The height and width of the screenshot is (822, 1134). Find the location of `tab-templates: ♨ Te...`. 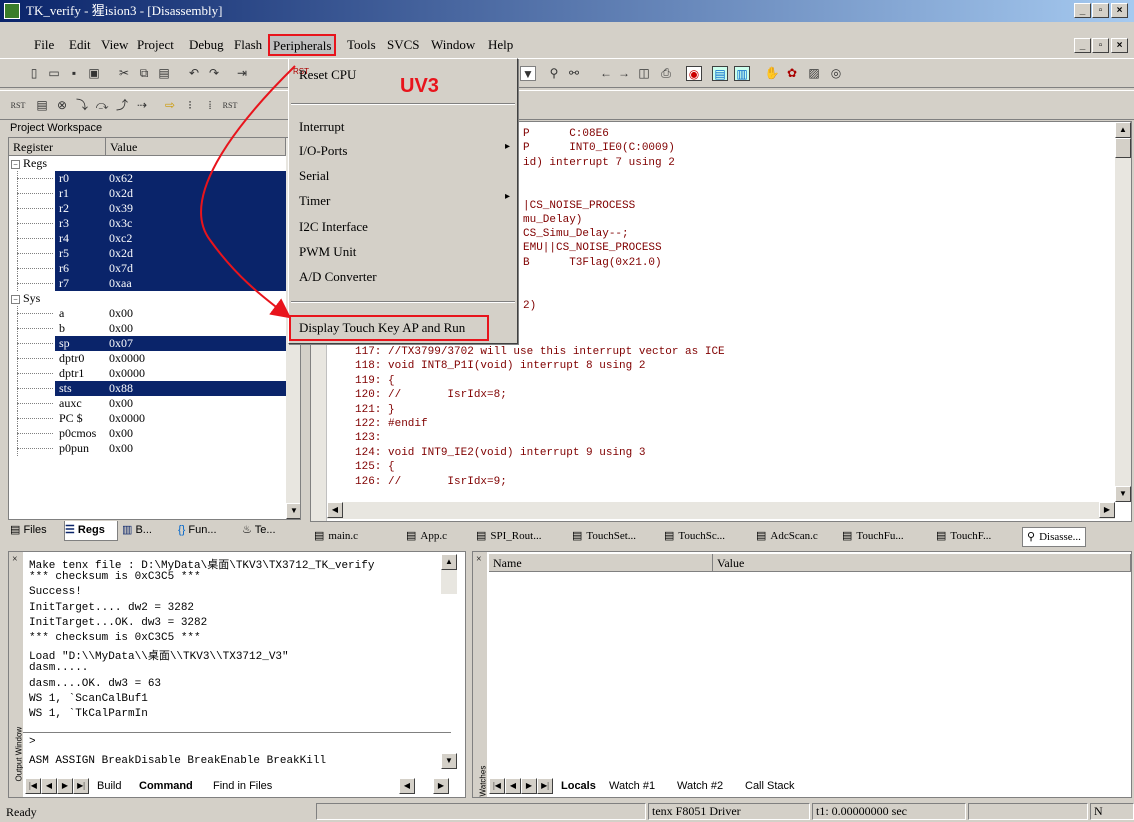

tab-templates: ♨ Te... is located at coordinates (270, 531).